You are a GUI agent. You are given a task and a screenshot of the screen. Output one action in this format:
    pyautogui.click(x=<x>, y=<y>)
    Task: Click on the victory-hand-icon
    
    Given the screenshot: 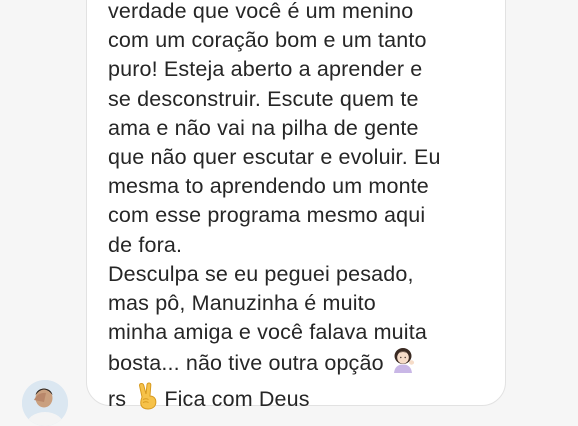 What is the action you would take?
    pyautogui.click(x=148, y=400)
    